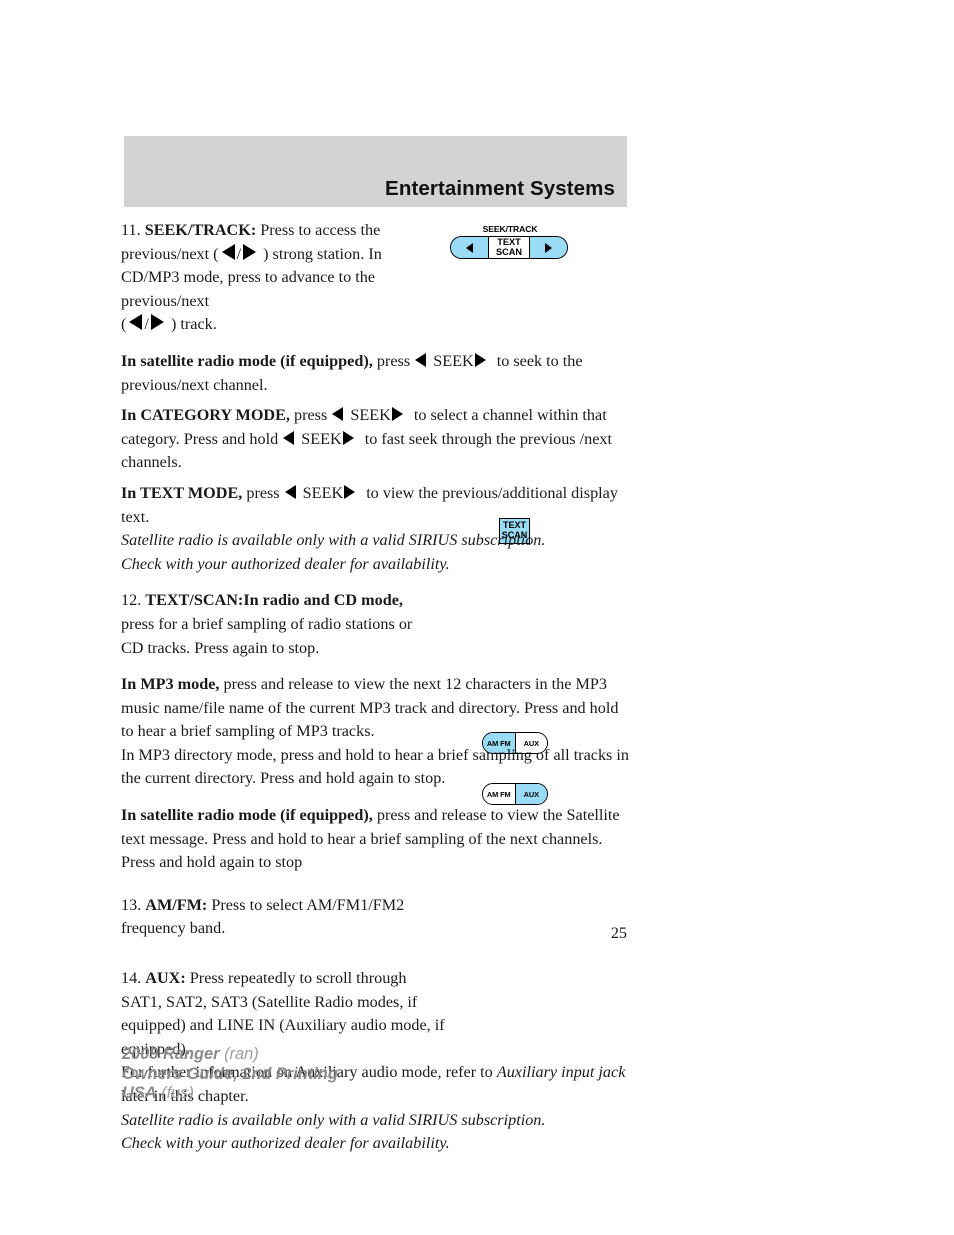 Image resolution: width=954 pixels, height=1235 pixels. I want to click on satellite-seek-lead: In satellite radio mode (if equipped),, so click(247, 360).